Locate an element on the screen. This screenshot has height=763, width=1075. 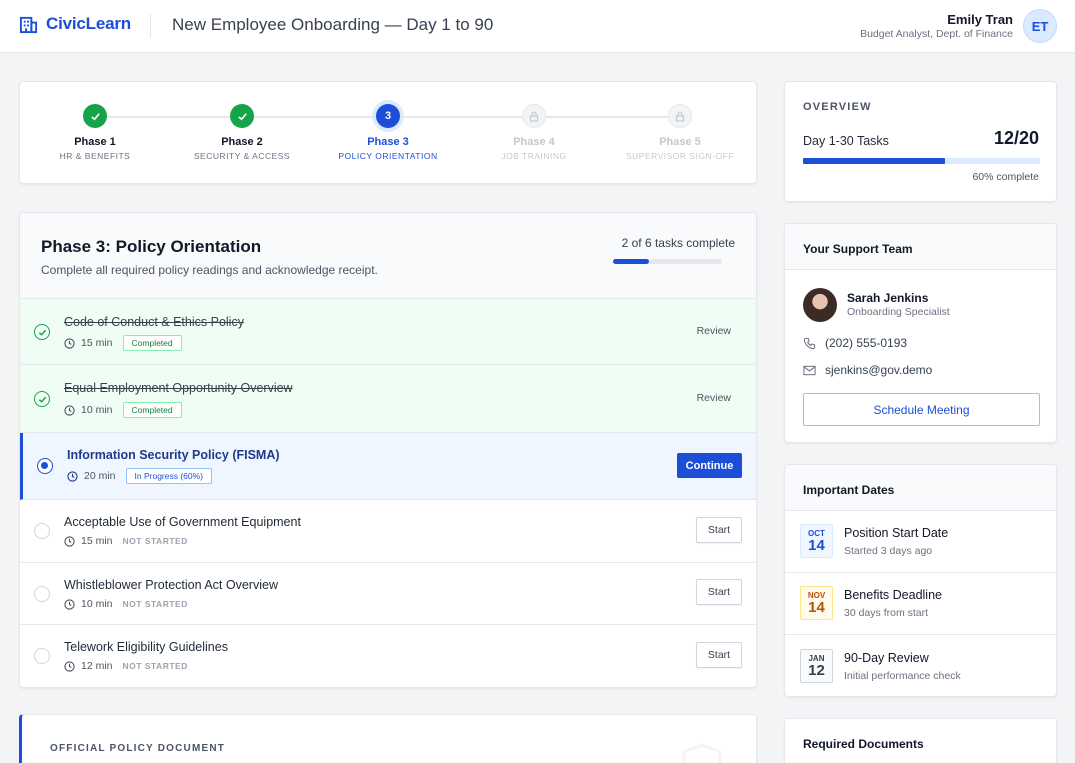
task-title: Whistleblower Protection Act Overview is located at coordinates (171, 585).